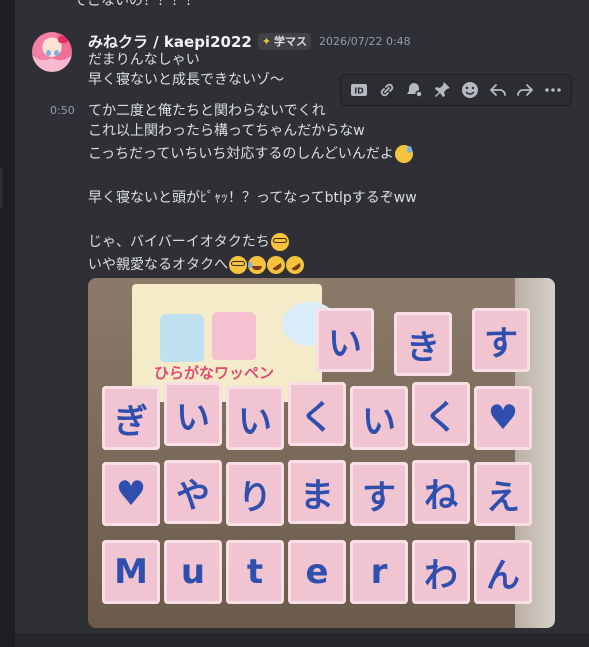 The height and width of the screenshot is (647, 589). What do you see at coordinates (503, 575) in the screenshot?
I see `patch-char: ん` at bounding box center [503, 575].